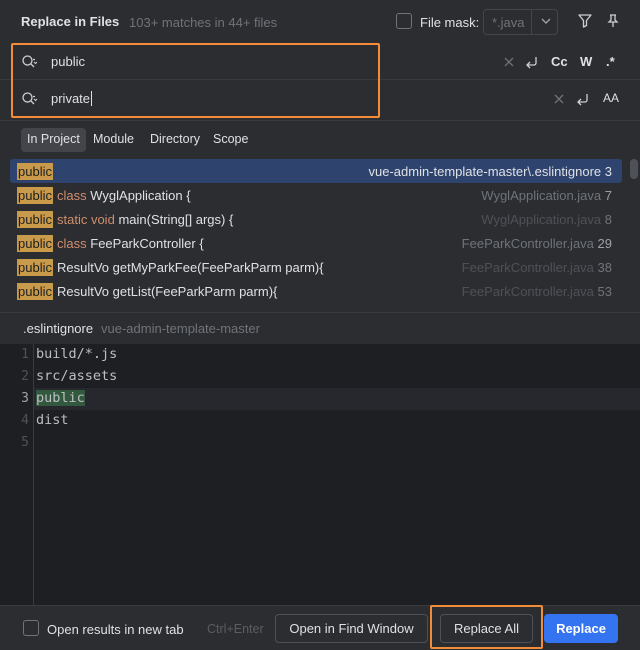 The width and height of the screenshot is (640, 650). I want to click on replace-input-value: private, so click(71, 98).